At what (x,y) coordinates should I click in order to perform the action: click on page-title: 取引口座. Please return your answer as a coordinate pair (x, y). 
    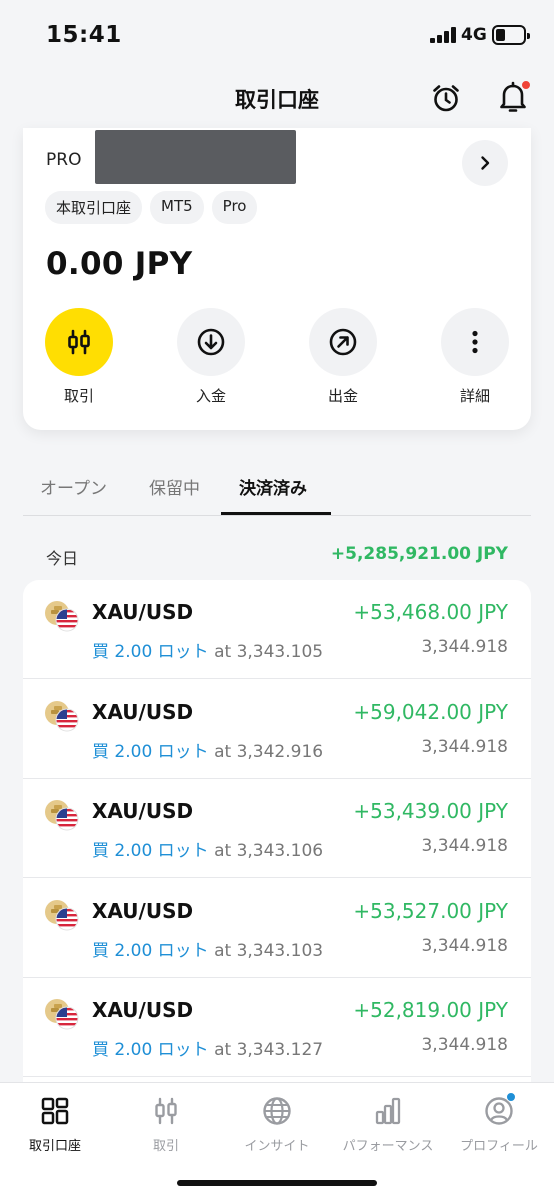
    Looking at the image, I should click on (277, 100).